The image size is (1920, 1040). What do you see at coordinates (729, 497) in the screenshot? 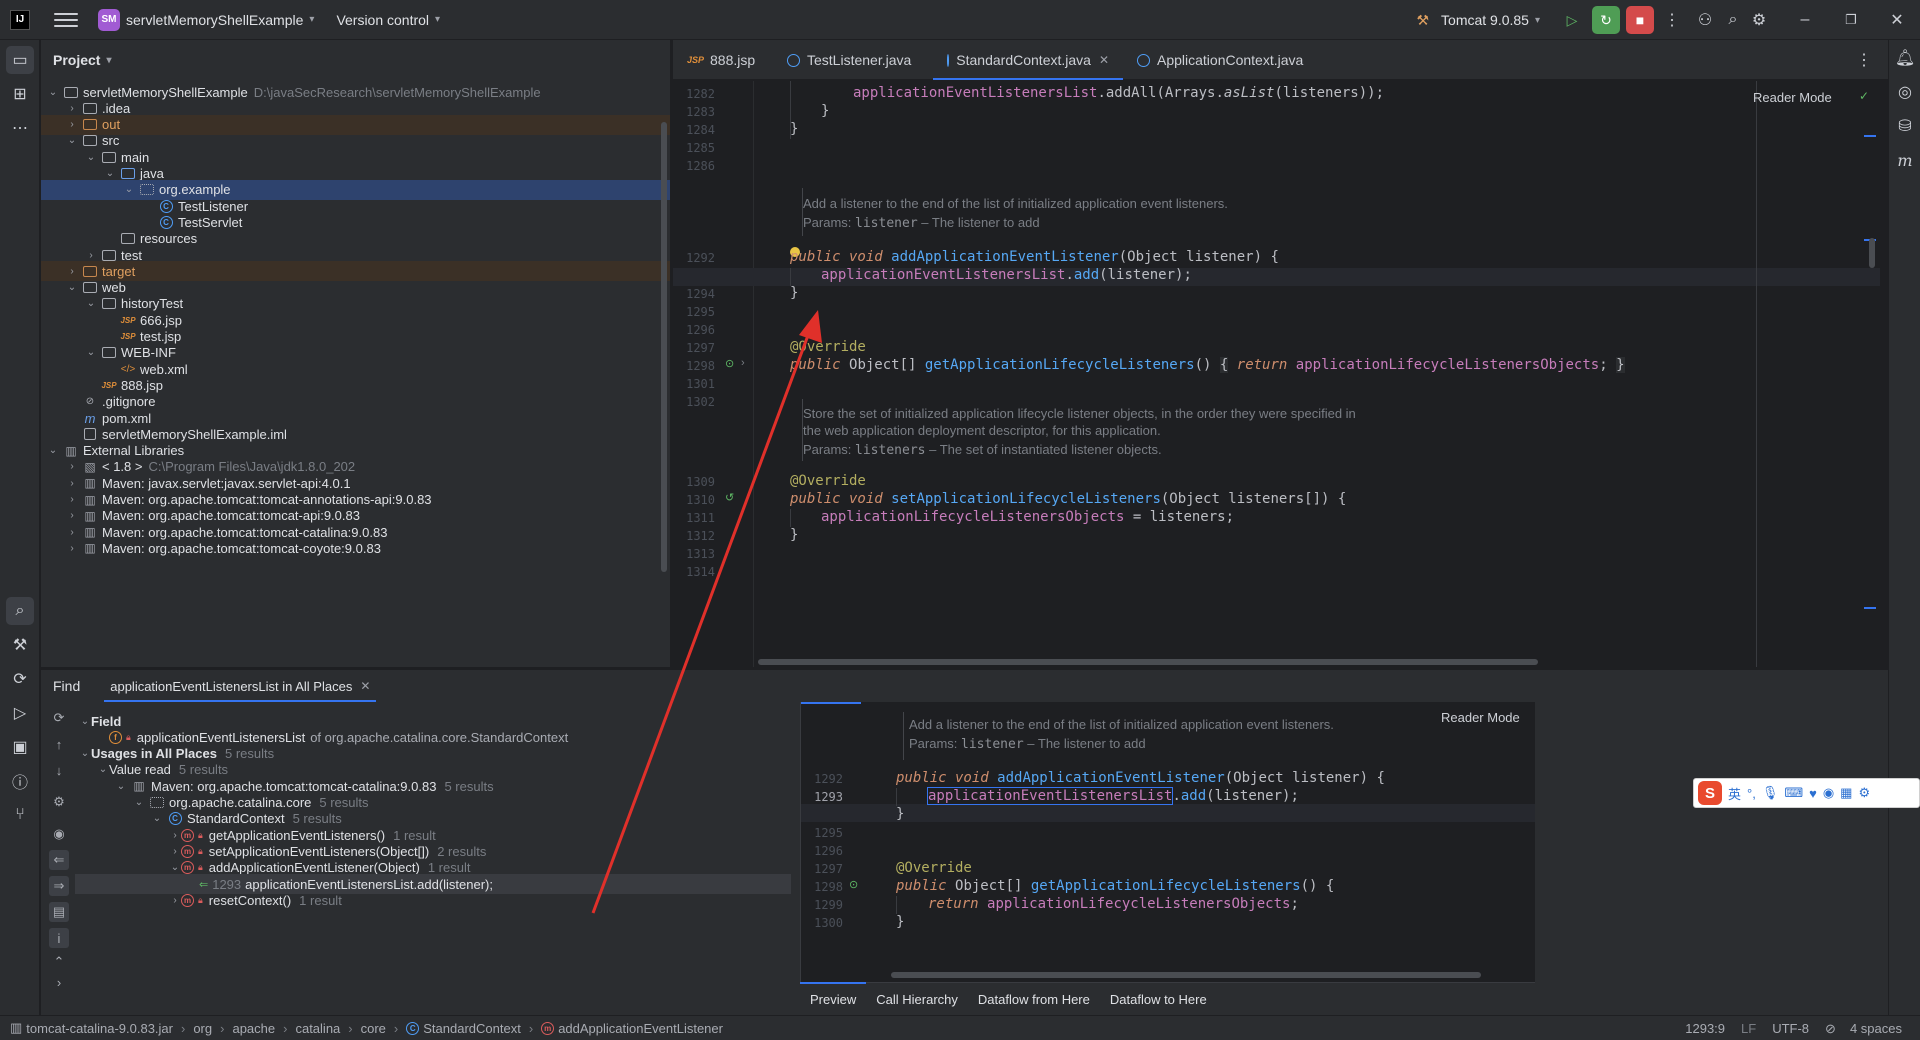
I see `implements-marker-icon: ↺` at bounding box center [729, 497].